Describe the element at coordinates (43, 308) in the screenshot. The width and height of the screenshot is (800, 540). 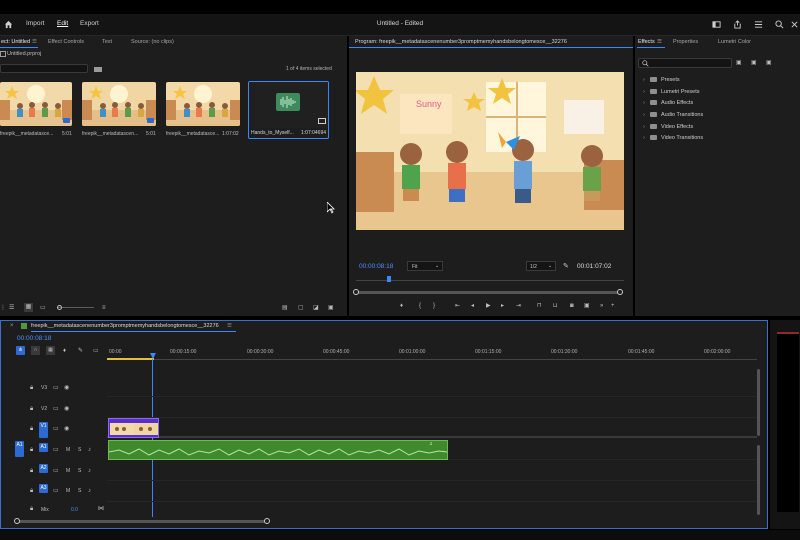
I see `freeform-view-icon: ▭` at that location.